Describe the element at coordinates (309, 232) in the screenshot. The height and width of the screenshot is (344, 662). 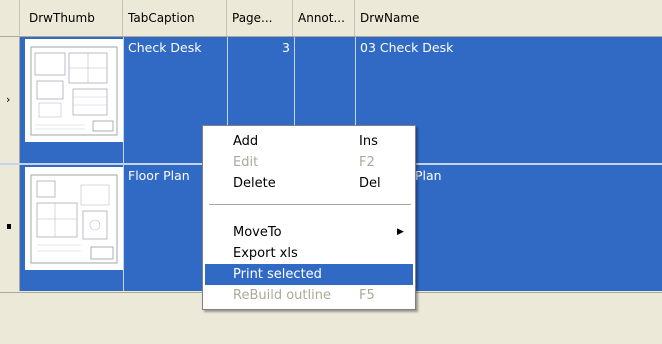
I see `menu-item-moveto: MoveTo ▶` at that location.